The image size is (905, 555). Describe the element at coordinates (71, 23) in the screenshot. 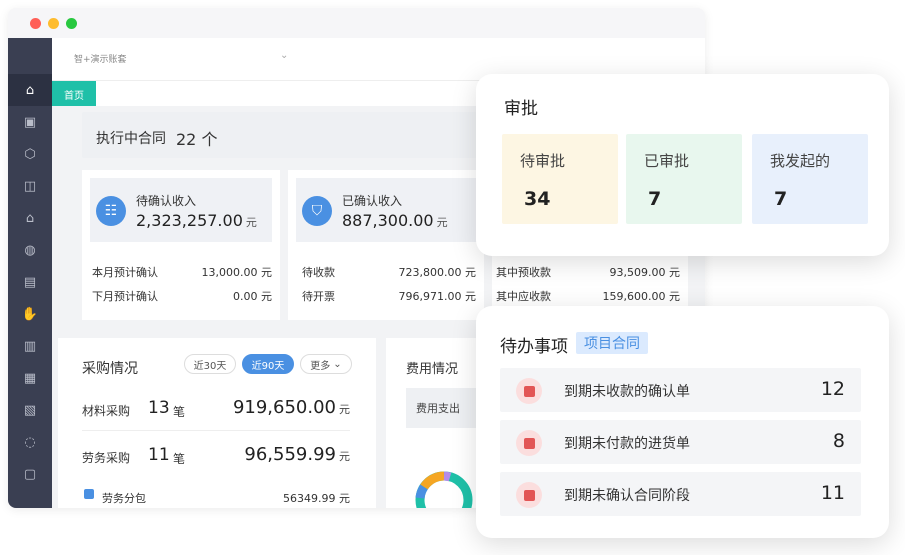

I see `maximize-window-button` at that location.